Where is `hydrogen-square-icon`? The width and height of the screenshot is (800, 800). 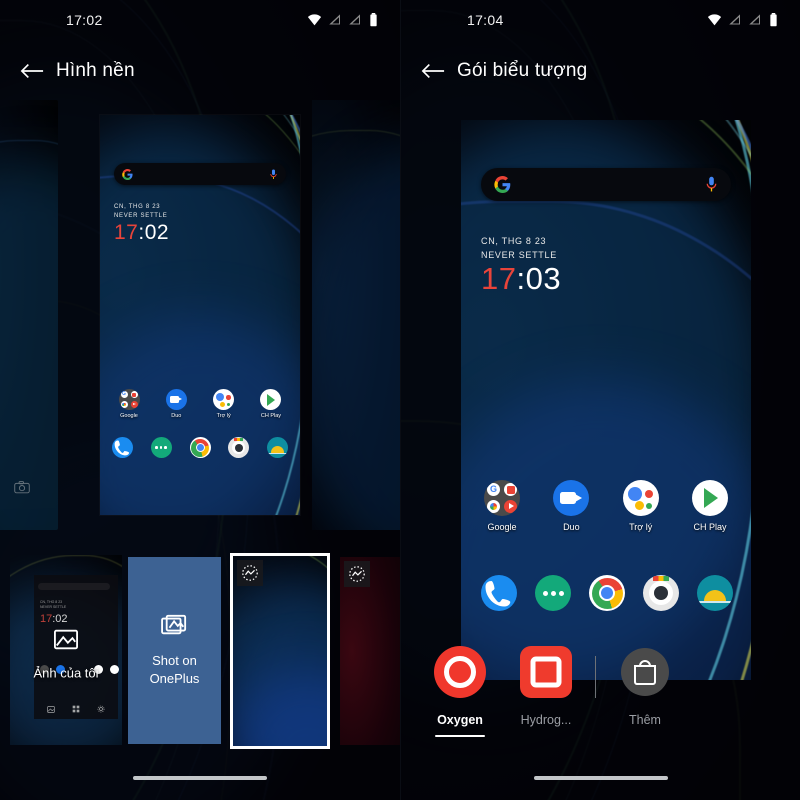
hydrogen-square-icon is located at coordinates (546, 674).